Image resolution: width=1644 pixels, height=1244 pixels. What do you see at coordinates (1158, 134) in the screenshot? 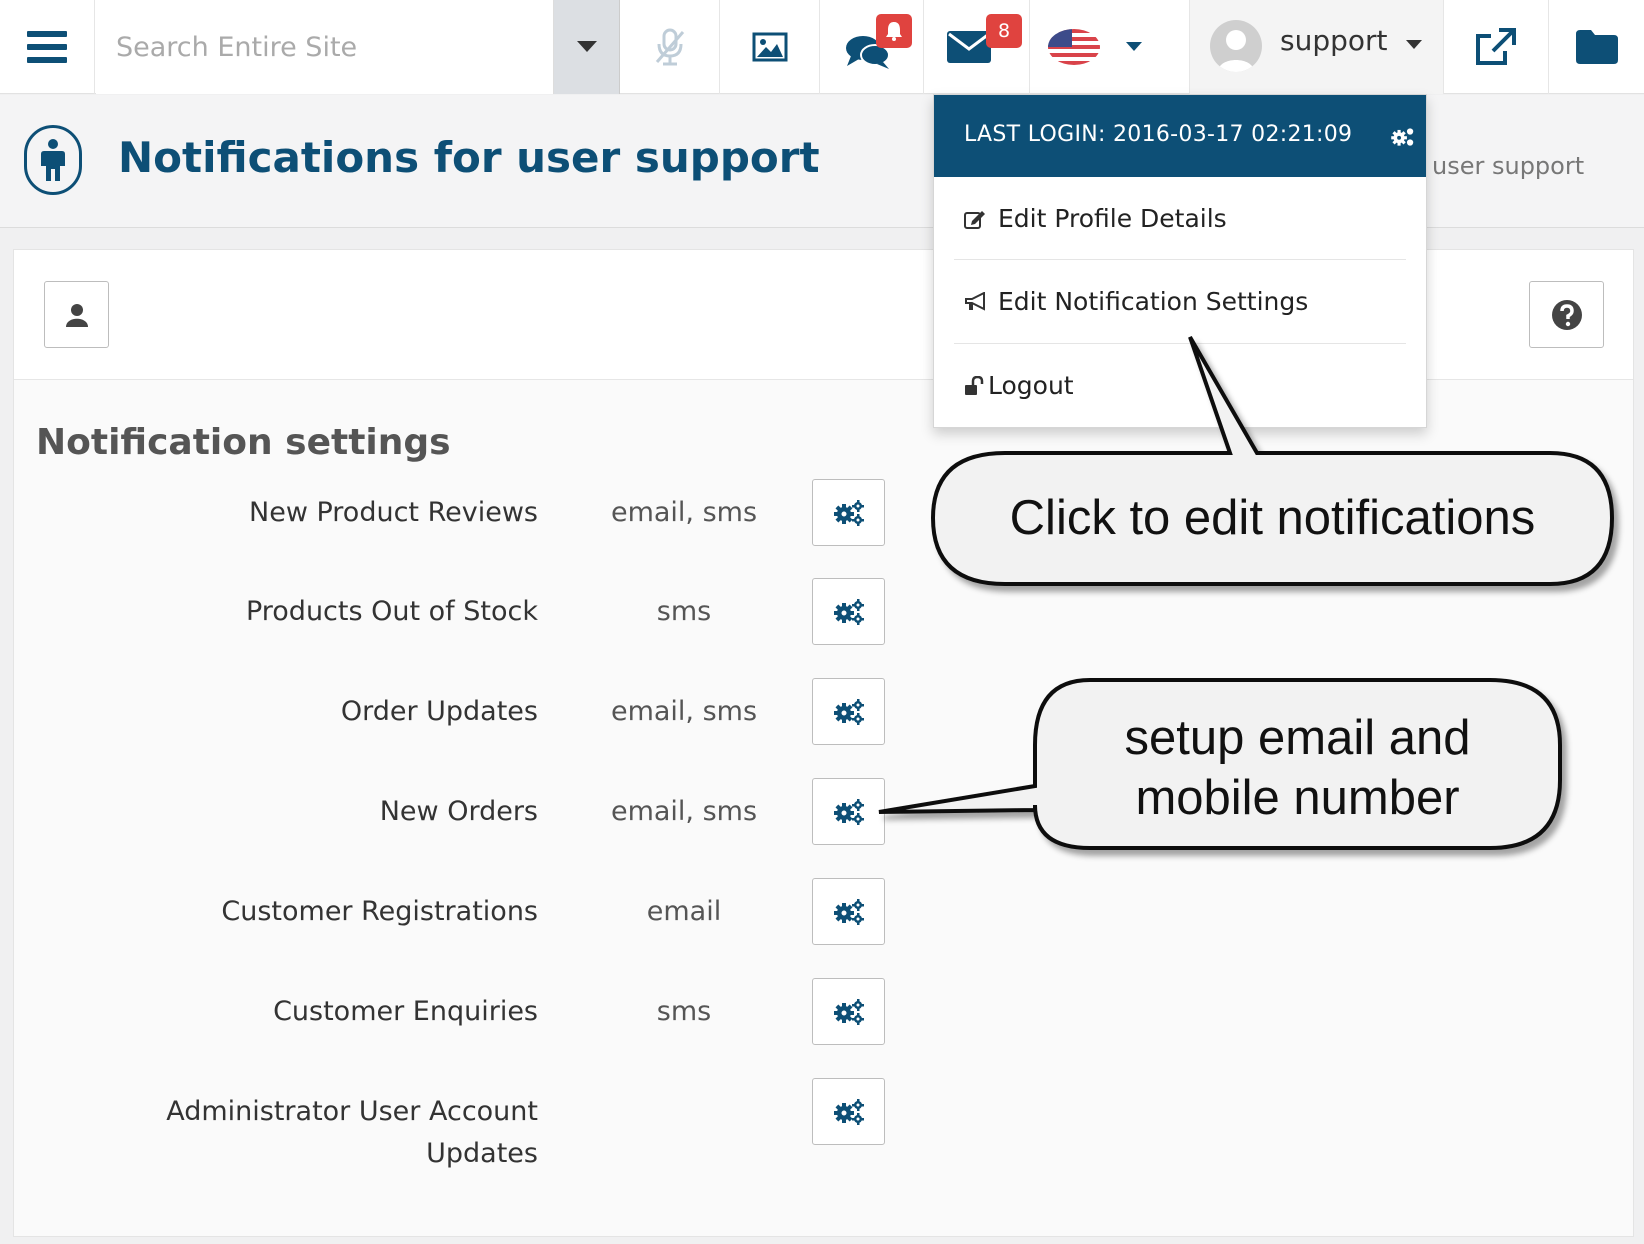
I see `last-login-text: LAST LOGIN: 2016-03-17 02:21:09` at bounding box center [1158, 134].